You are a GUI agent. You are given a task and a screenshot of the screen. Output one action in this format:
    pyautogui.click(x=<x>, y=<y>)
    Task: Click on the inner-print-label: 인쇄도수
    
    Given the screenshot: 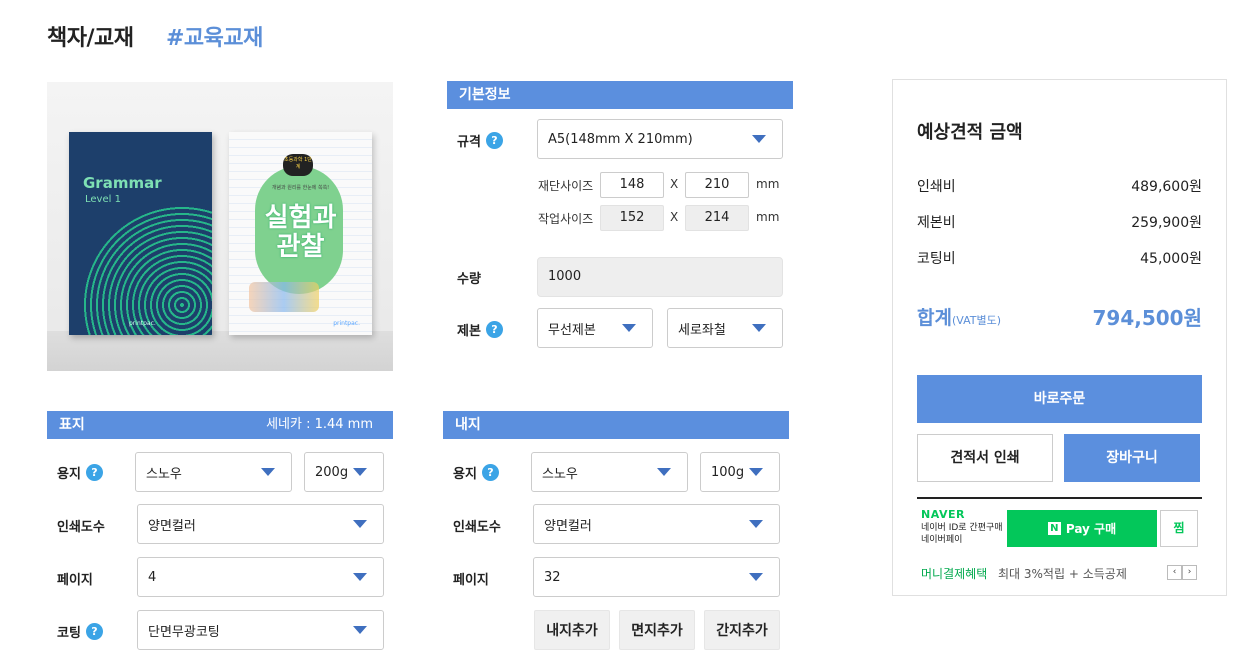 What is the action you would take?
    pyautogui.click(x=477, y=525)
    